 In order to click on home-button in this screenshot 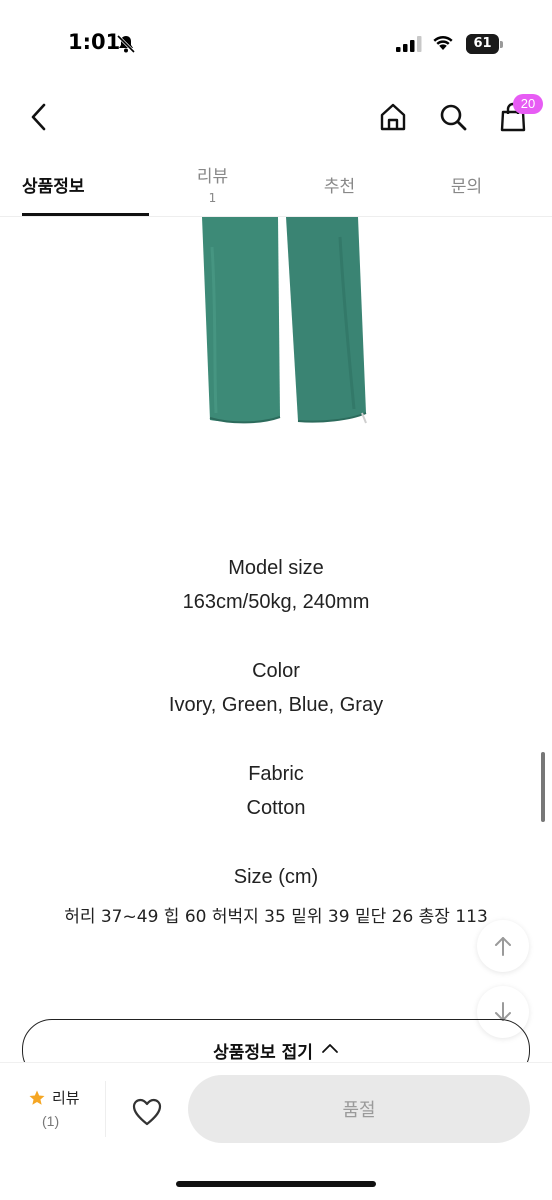, I will do `click(393, 117)`.